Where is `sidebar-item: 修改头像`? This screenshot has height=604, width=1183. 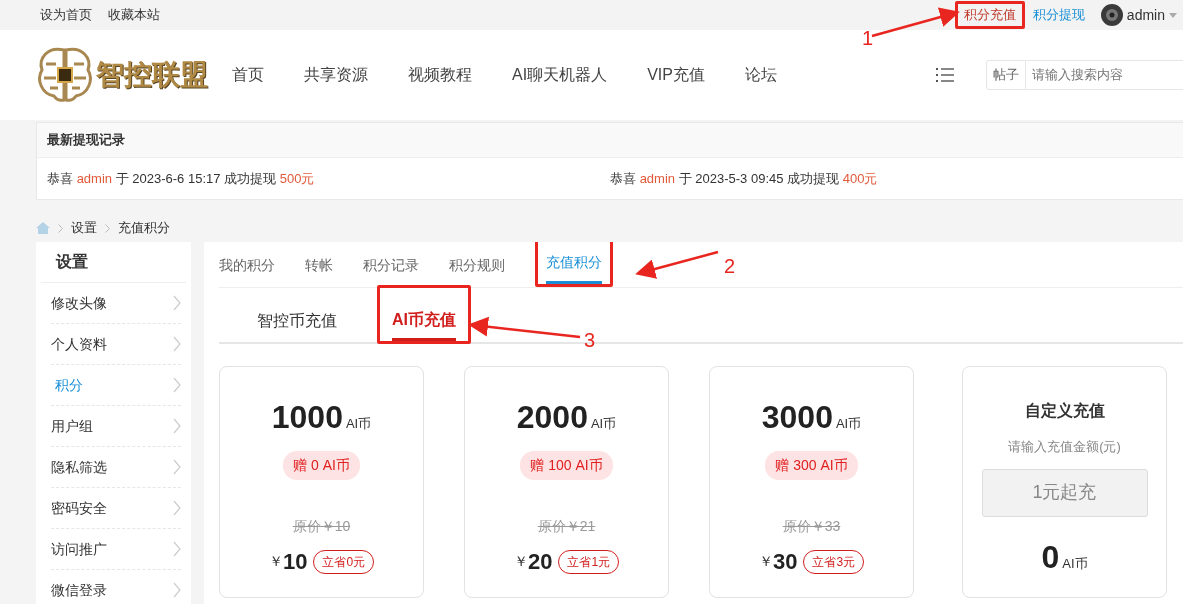 sidebar-item: 修改头像 is located at coordinates (116, 303).